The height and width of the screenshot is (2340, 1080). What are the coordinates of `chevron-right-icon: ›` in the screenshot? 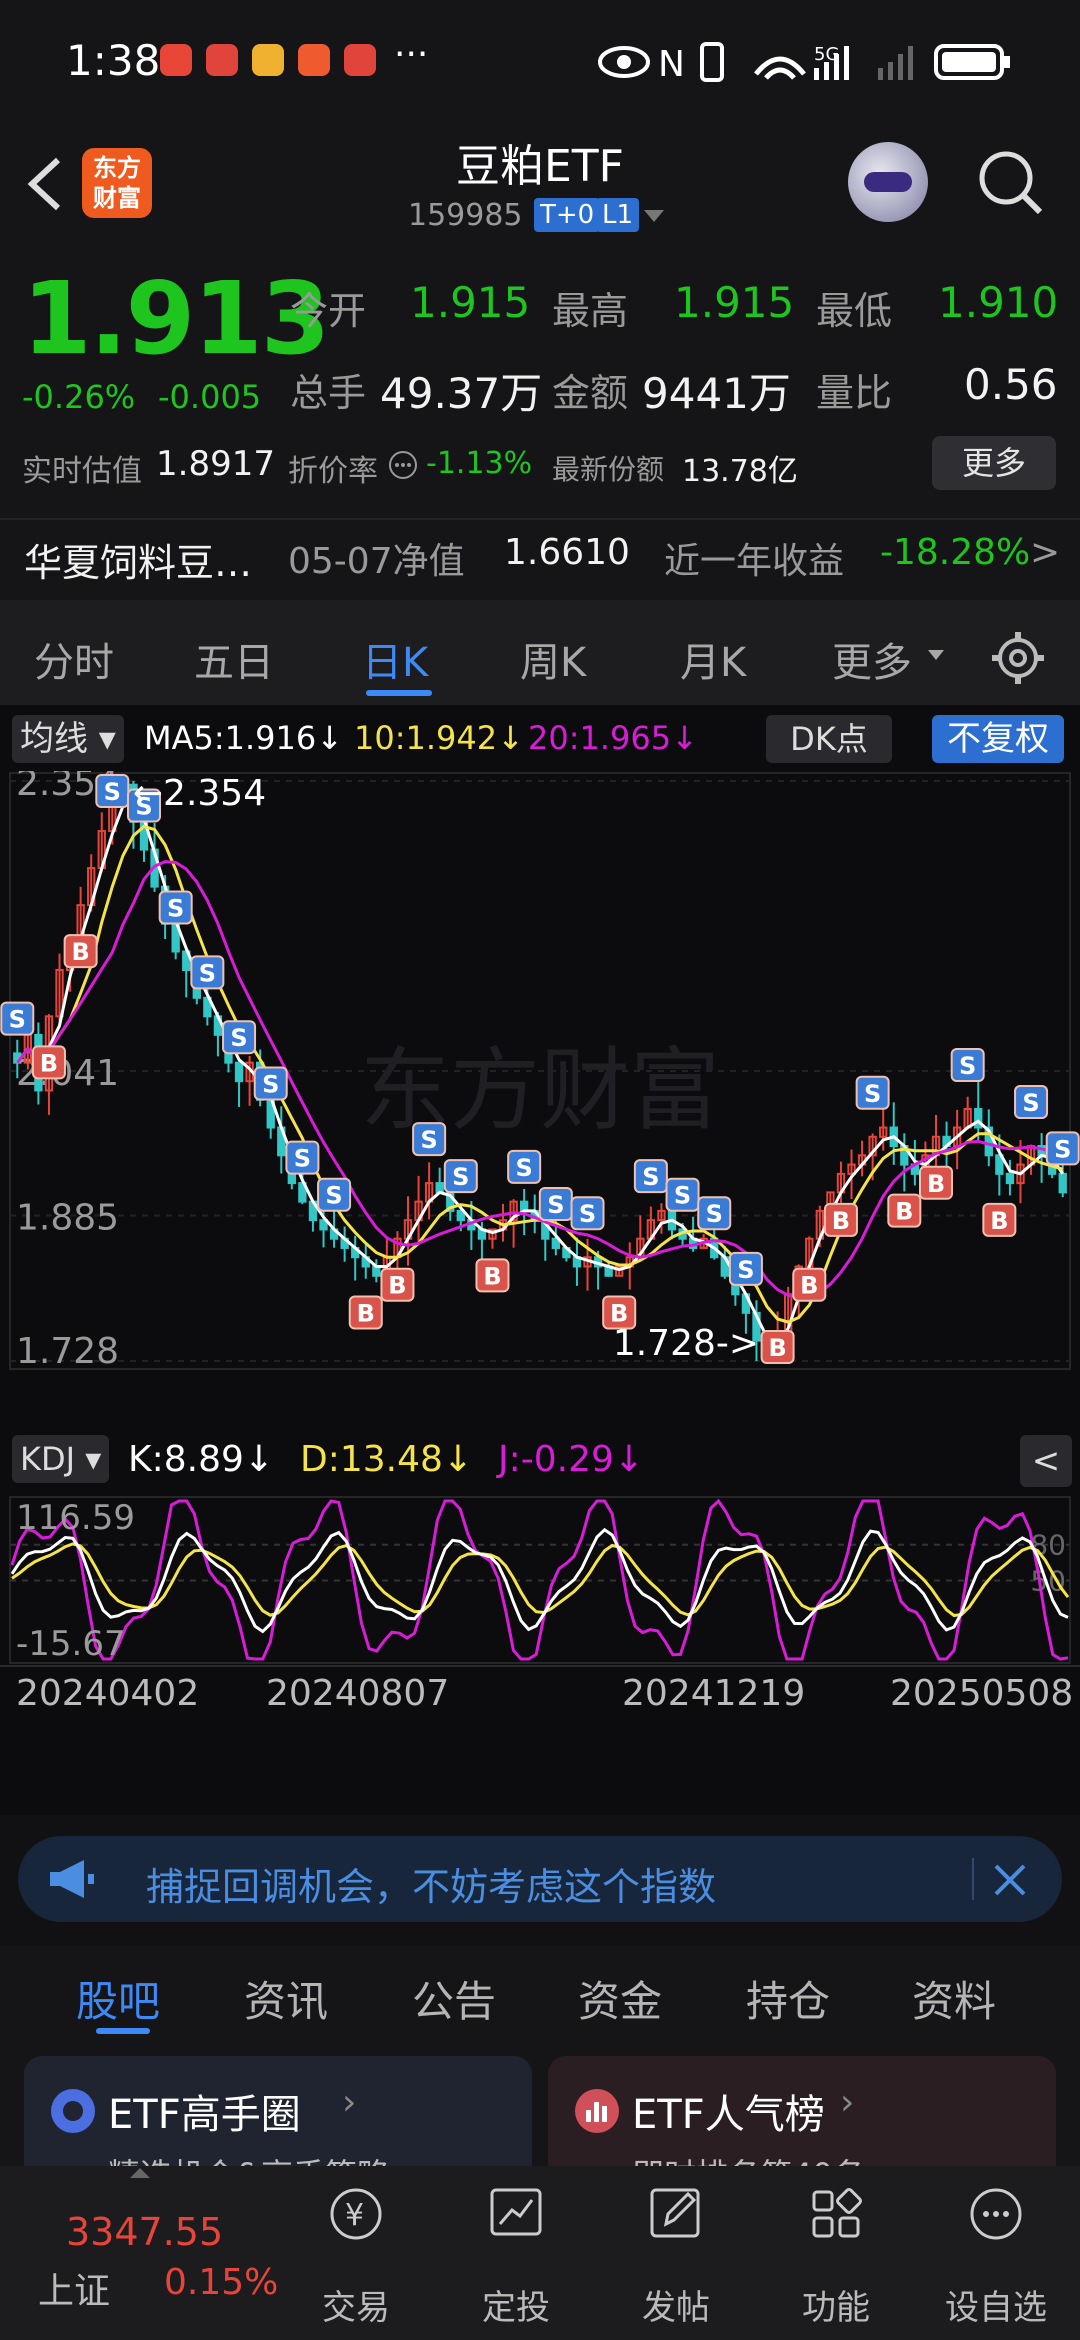 It's located at (847, 2102).